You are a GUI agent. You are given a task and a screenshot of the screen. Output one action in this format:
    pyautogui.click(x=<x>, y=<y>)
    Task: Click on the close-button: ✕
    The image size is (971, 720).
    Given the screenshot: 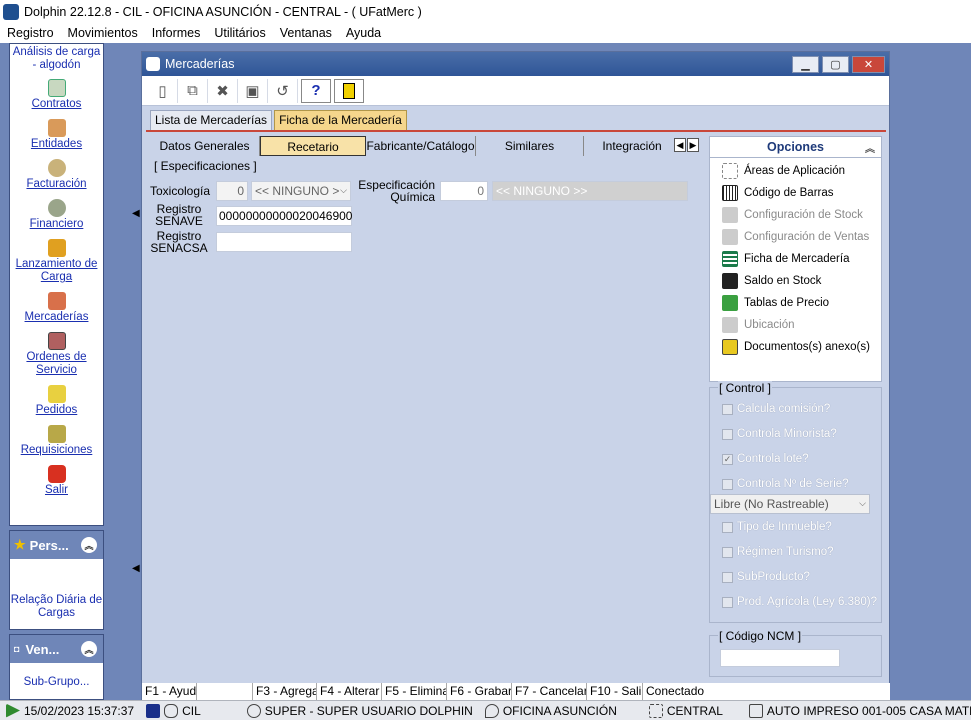 What is the action you would take?
    pyautogui.click(x=868, y=64)
    